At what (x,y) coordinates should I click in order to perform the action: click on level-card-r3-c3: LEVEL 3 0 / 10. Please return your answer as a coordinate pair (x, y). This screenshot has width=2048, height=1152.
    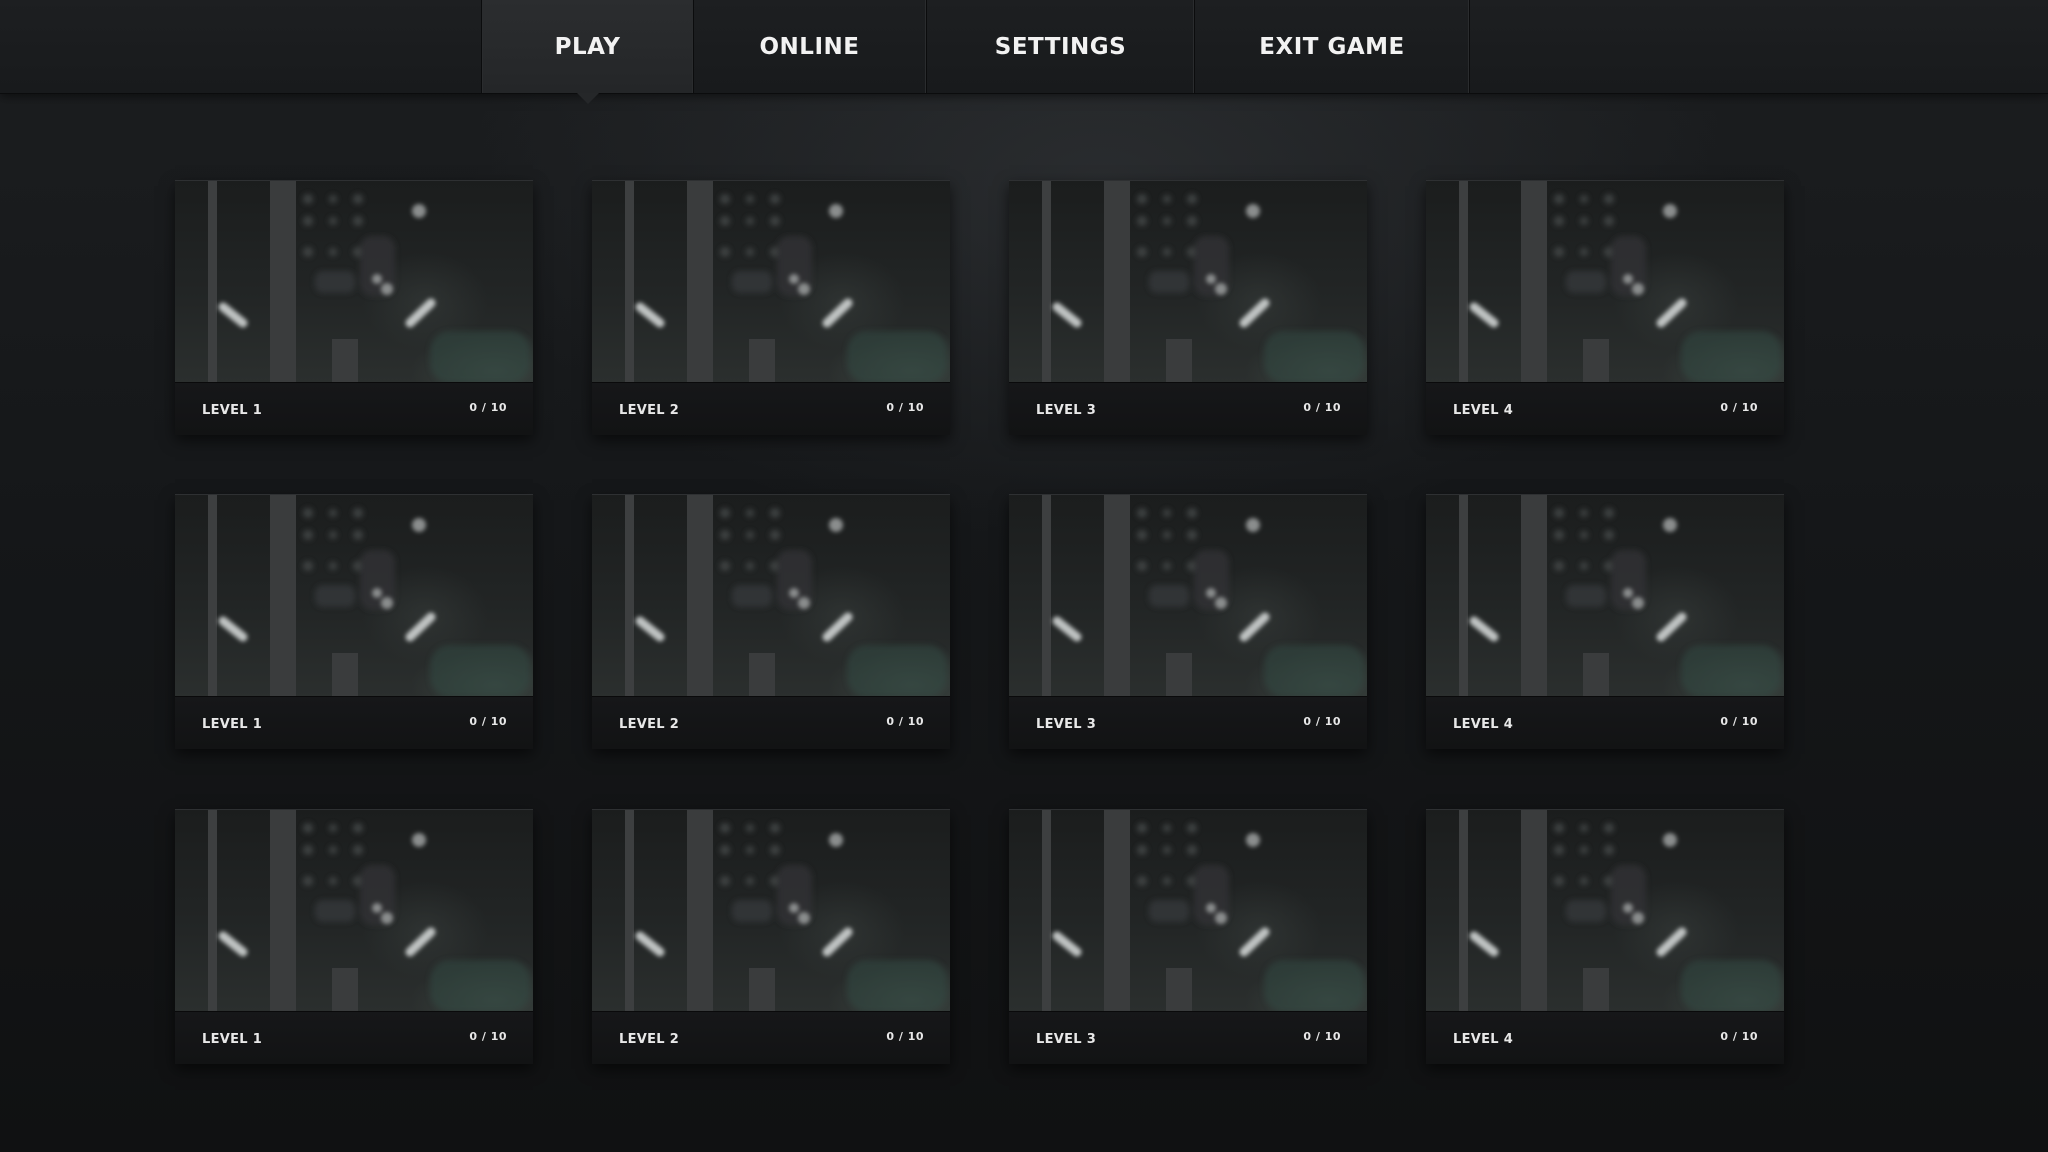
    Looking at the image, I should click on (1188, 936).